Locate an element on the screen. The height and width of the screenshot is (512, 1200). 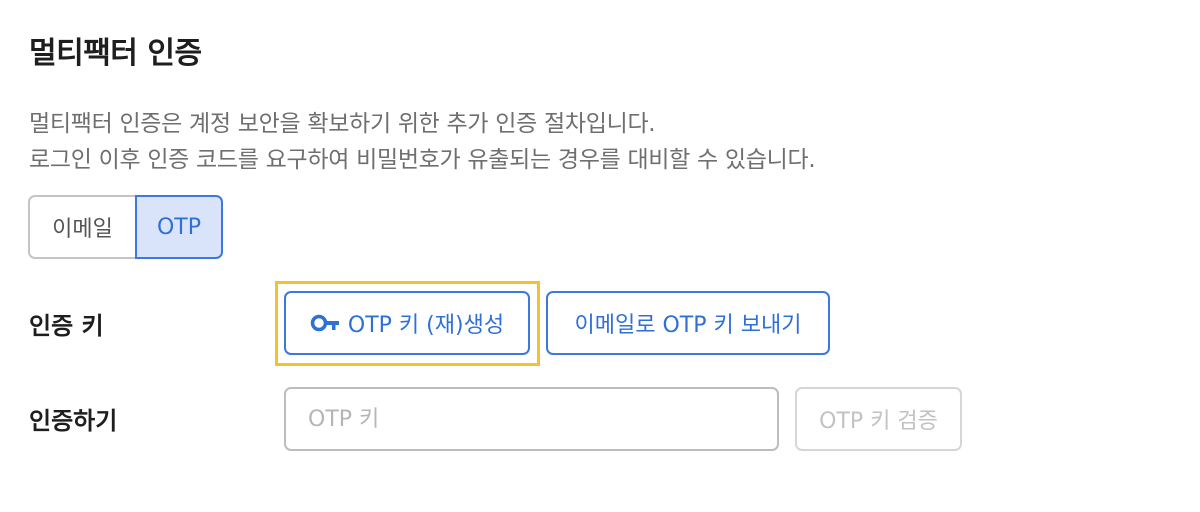
send-otp-email-button: 이메일로 OTP 키 보내기 is located at coordinates (688, 323).